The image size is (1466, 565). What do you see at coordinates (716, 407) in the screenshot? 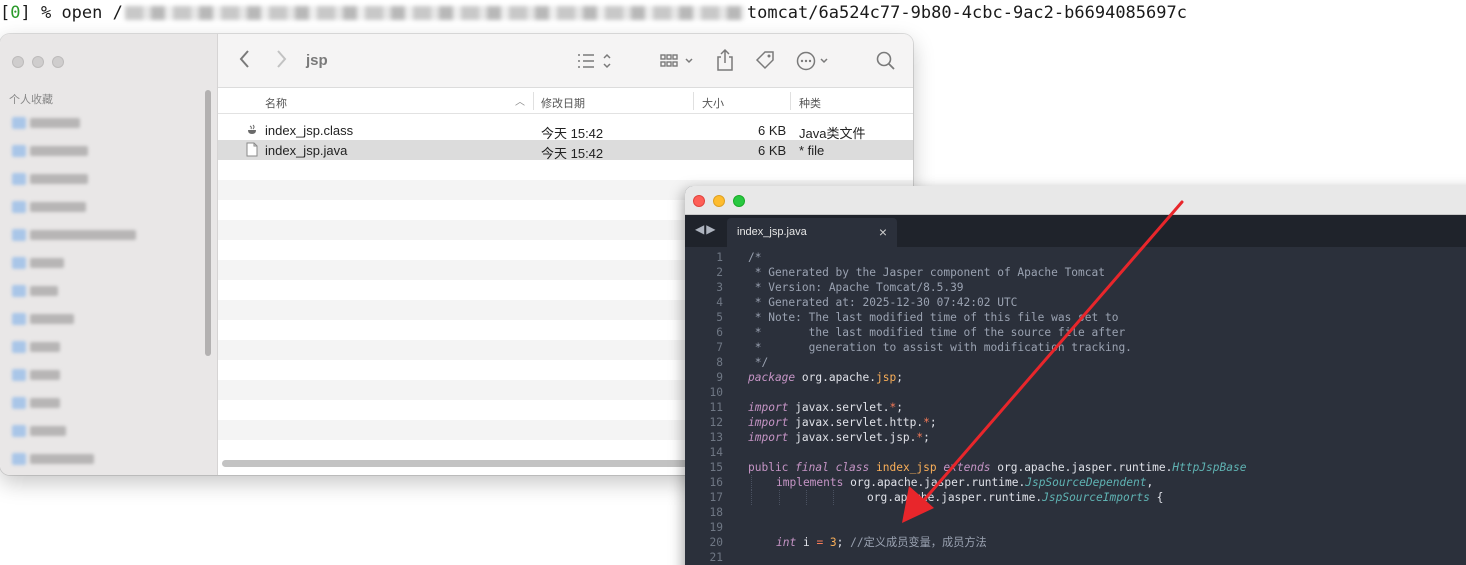
I see `line-number: 11` at bounding box center [716, 407].